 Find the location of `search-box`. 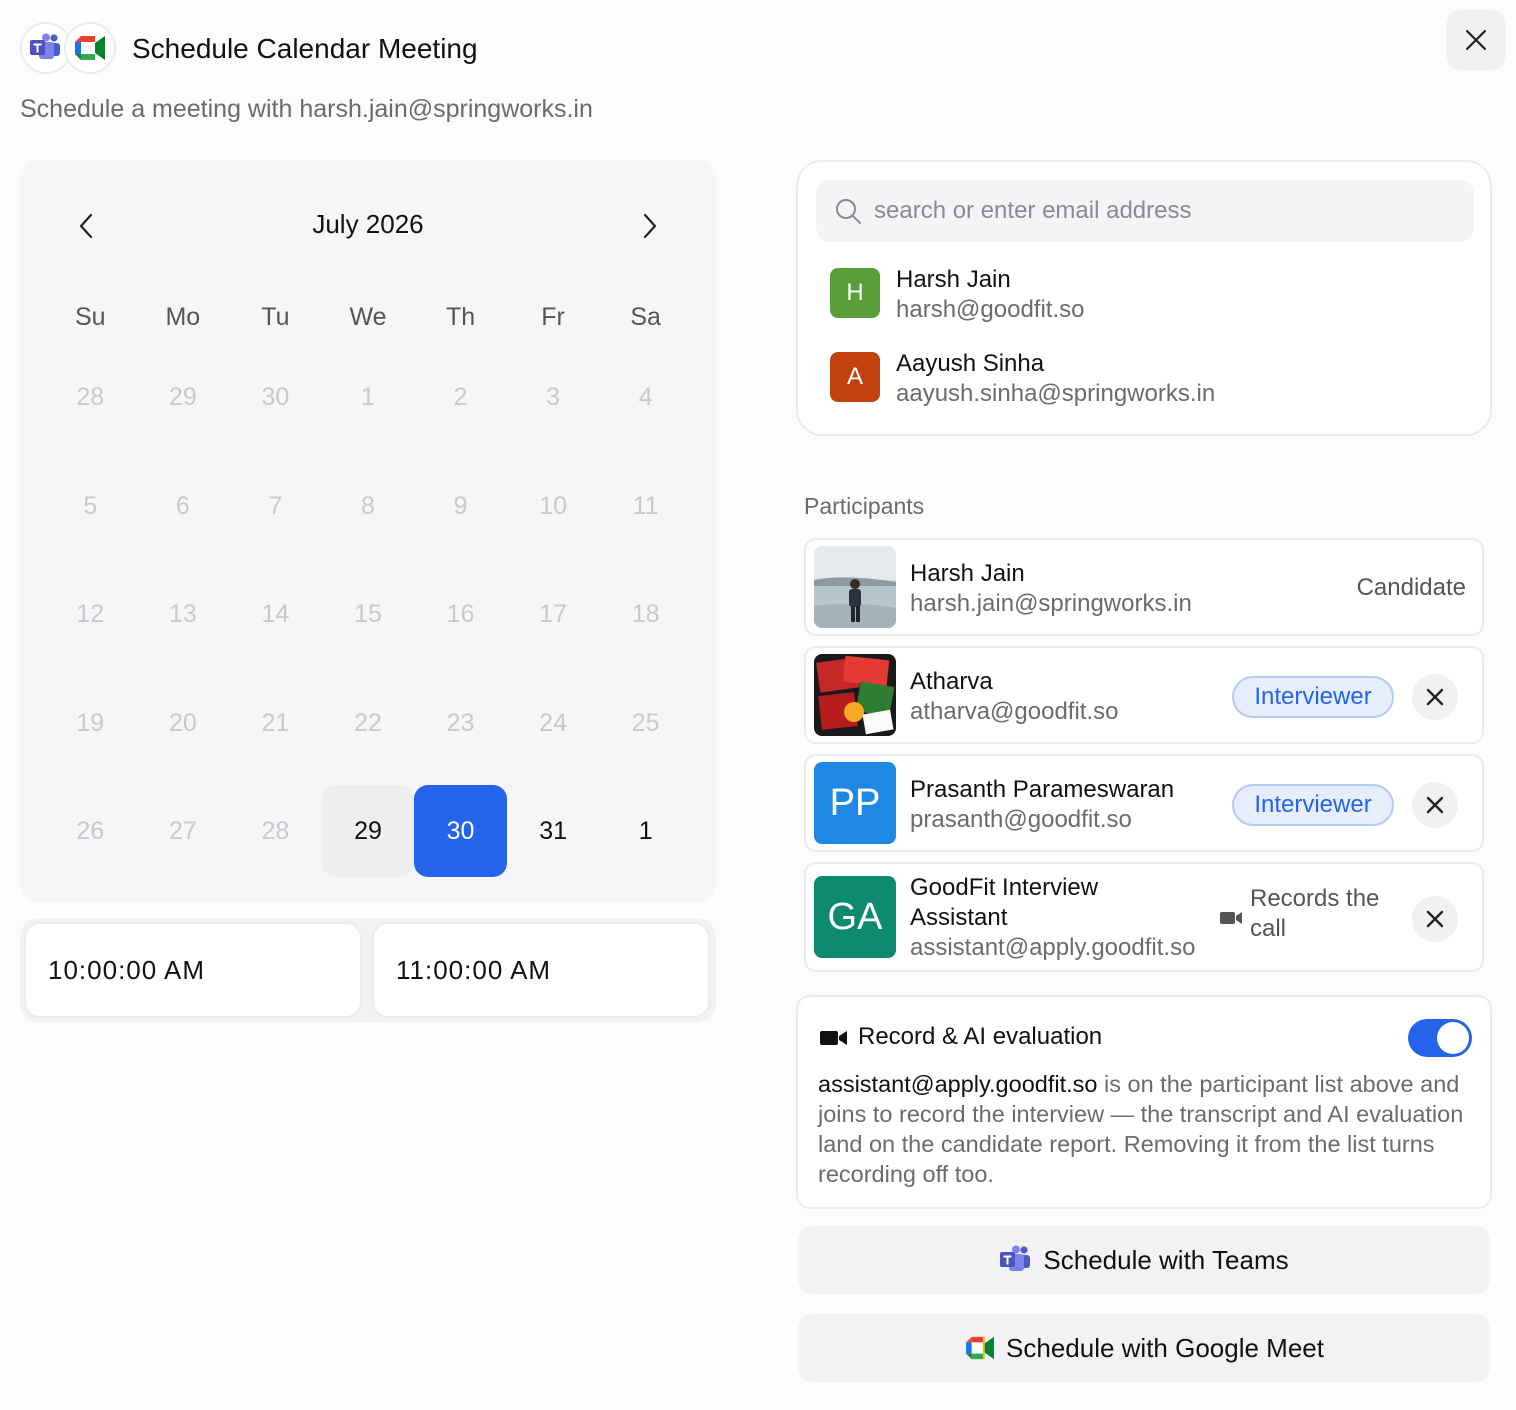

search-box is located at coordinates (1145, 211).